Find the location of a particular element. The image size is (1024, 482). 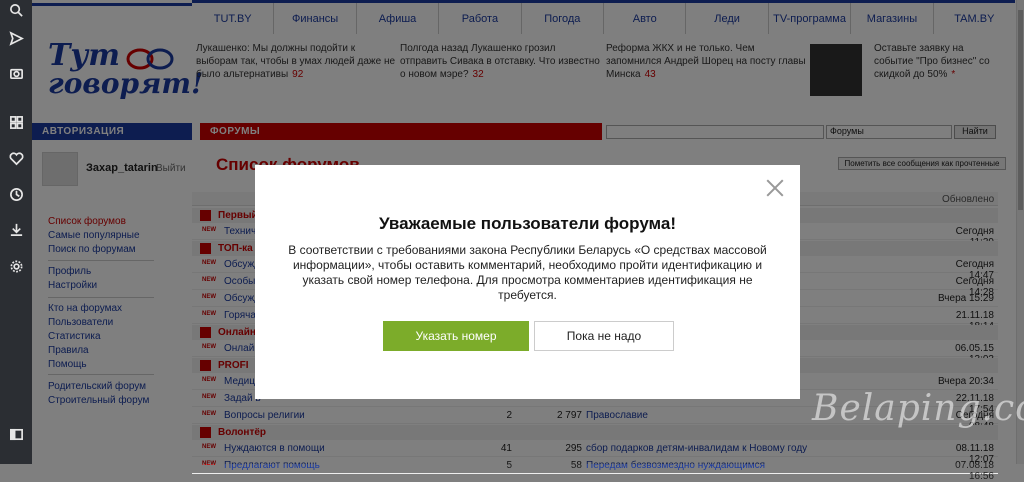

panel-toggle-icon is located at coordinates (16, 434).